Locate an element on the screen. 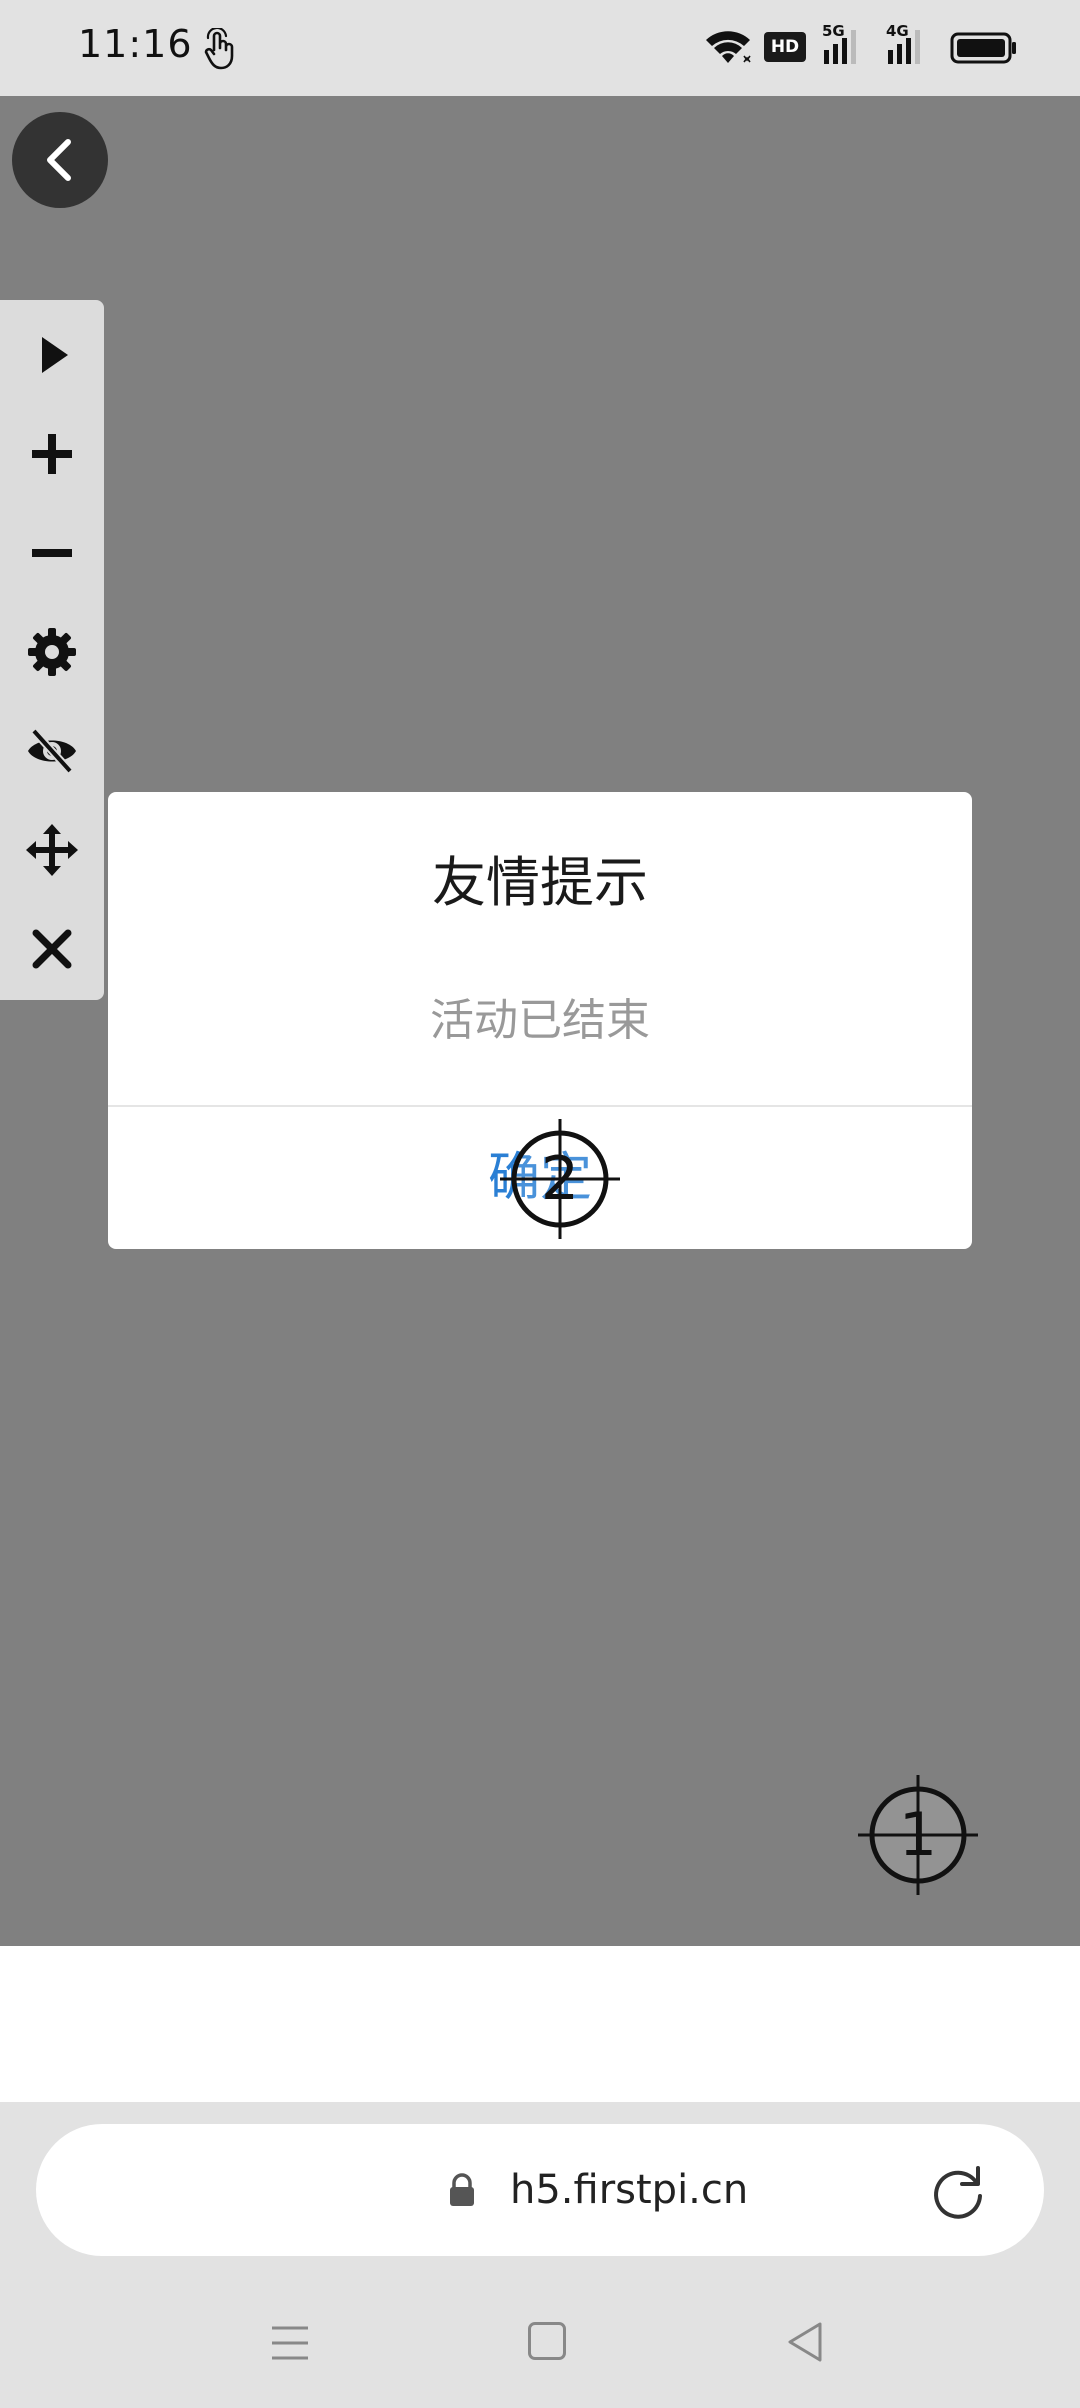 The height and width of the screenshot is (2408, 1080). system-nav-bar is located at coordinates (540, 2343).